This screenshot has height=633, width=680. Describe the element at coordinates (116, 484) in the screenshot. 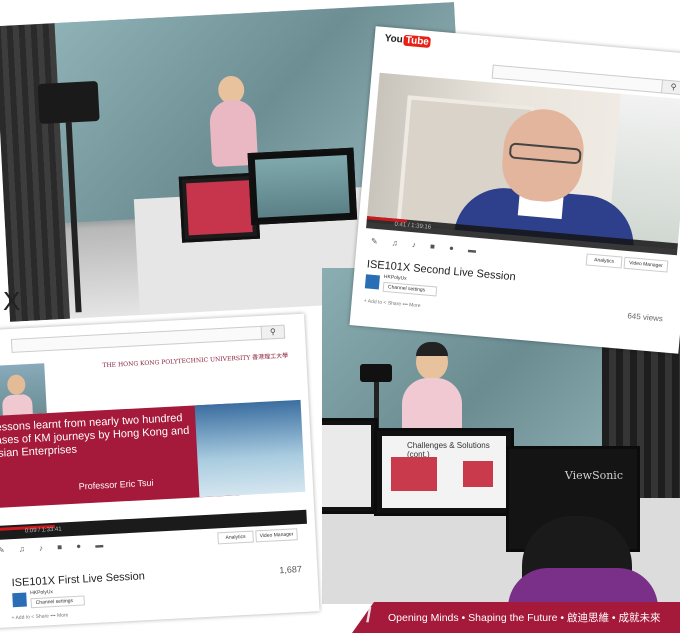

I see `slide-presenter: Professor Eric Tsui` at that location.